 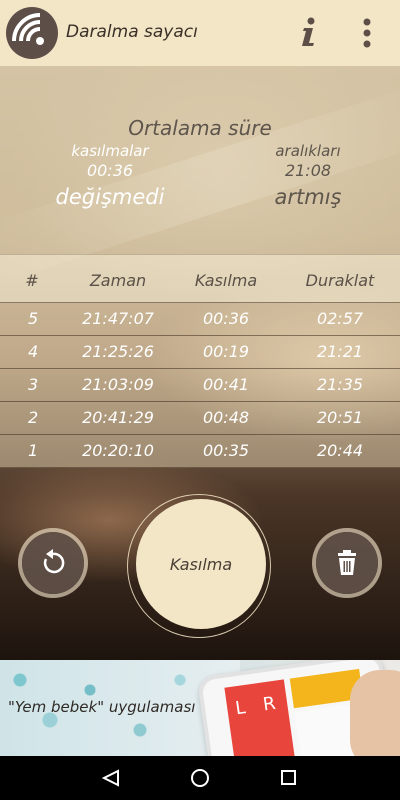 I want to click on intervals-trend: artmış, so click(x=308, y=197).